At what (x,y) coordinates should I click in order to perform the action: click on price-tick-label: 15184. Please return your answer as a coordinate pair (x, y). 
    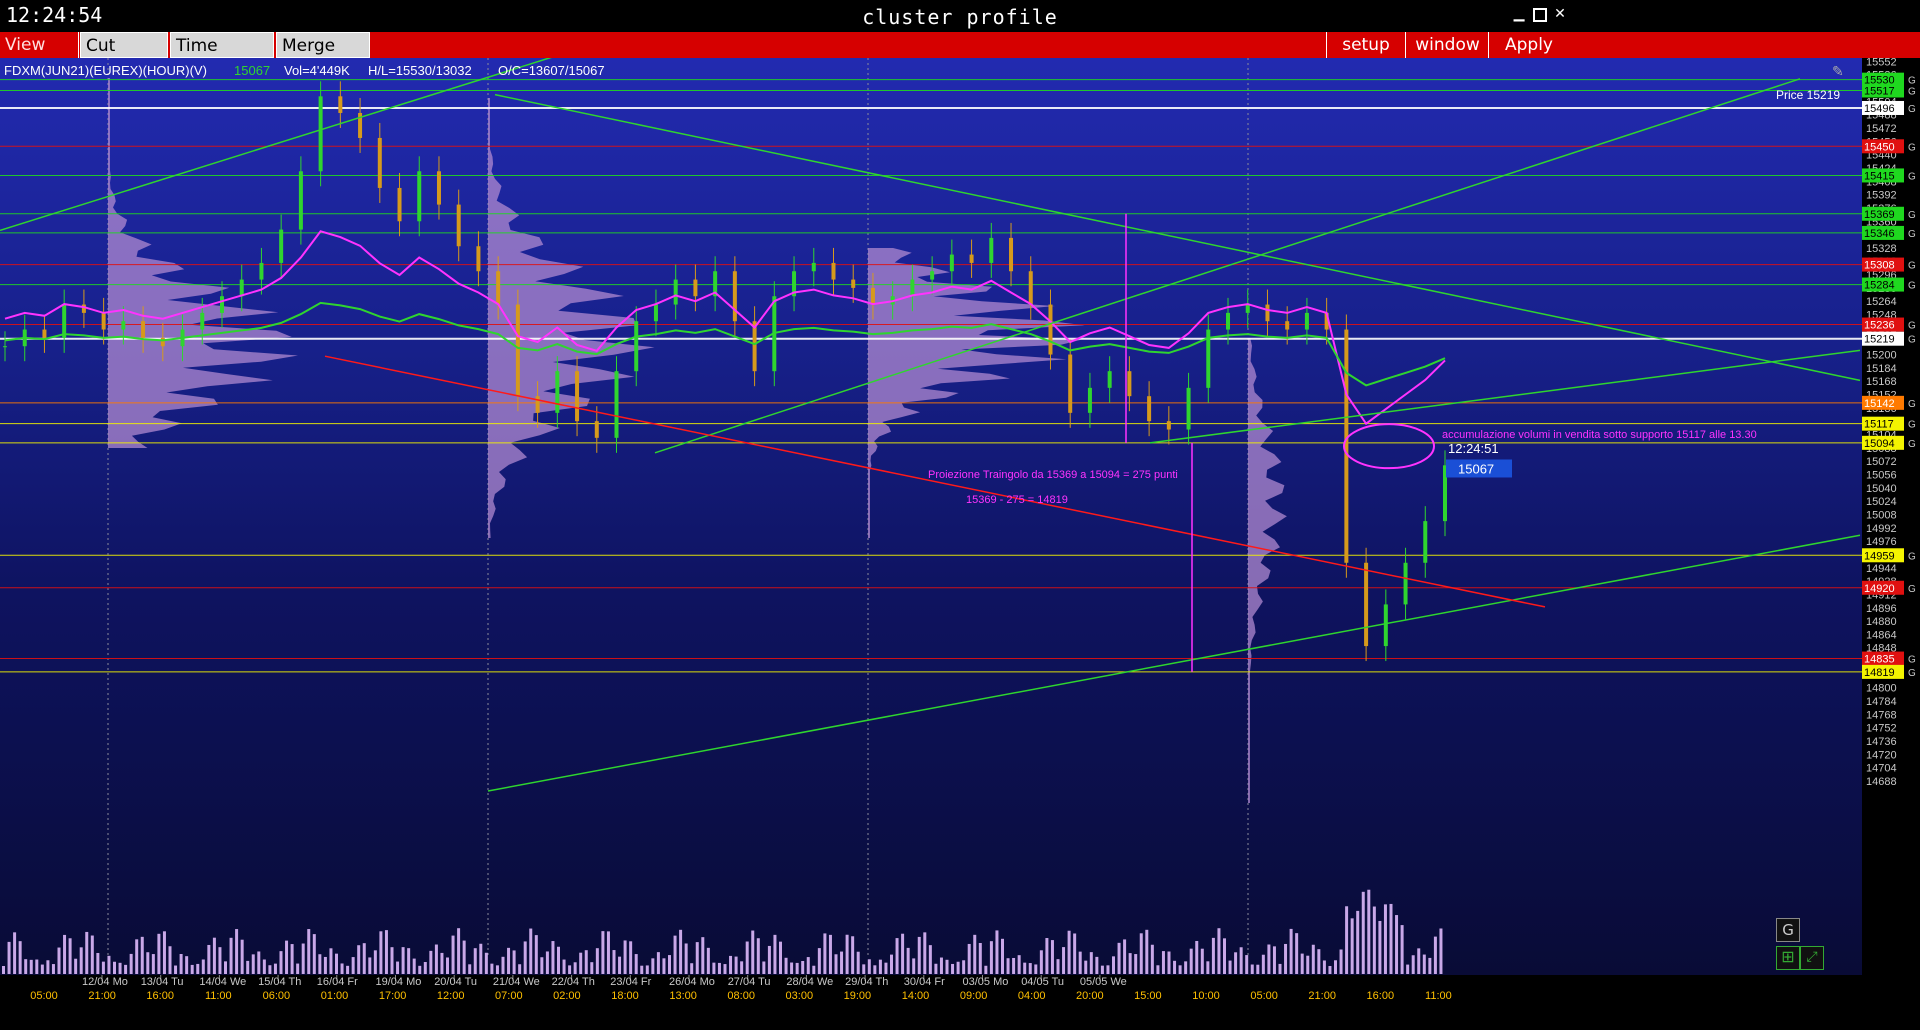
    Looking at the image, I should click on (1881, 369).